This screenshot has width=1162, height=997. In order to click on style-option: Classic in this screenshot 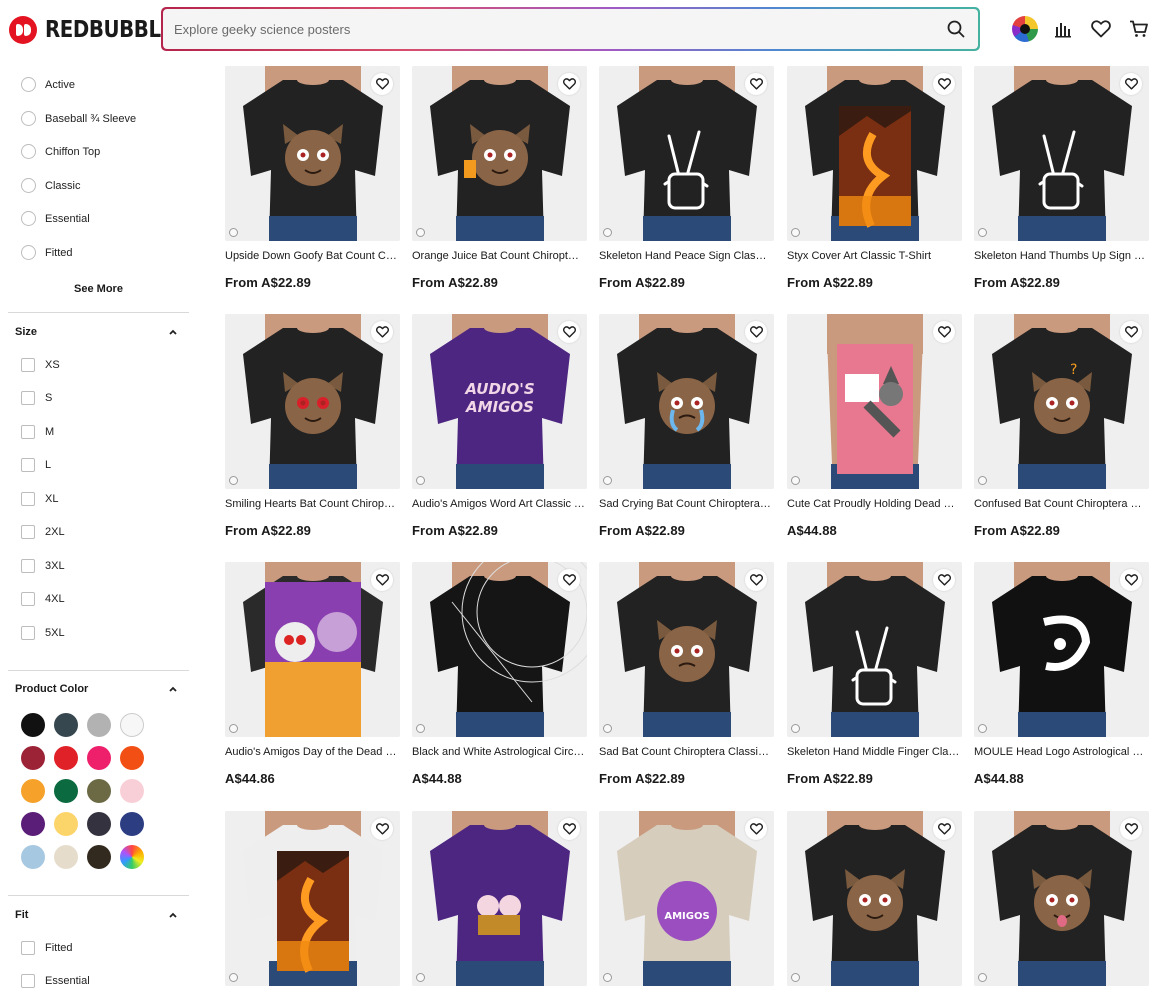, I will do `click(50, 185)`.